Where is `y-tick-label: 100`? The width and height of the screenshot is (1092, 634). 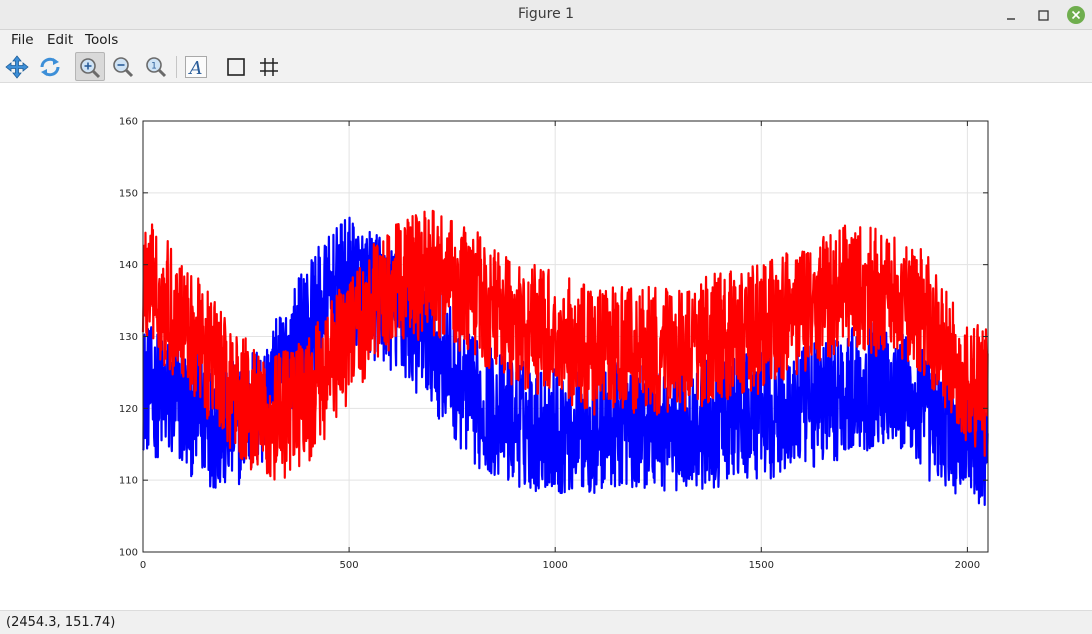
y-tick-label: 100 is located at coordinates (128, 553).